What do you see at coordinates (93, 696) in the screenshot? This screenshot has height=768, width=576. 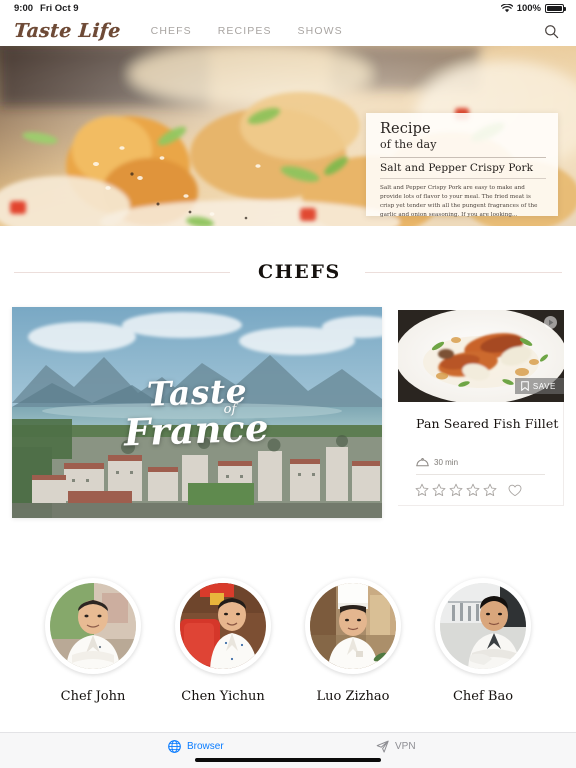 I see `chef-name: Chef John` at bounding box center [93, 696].